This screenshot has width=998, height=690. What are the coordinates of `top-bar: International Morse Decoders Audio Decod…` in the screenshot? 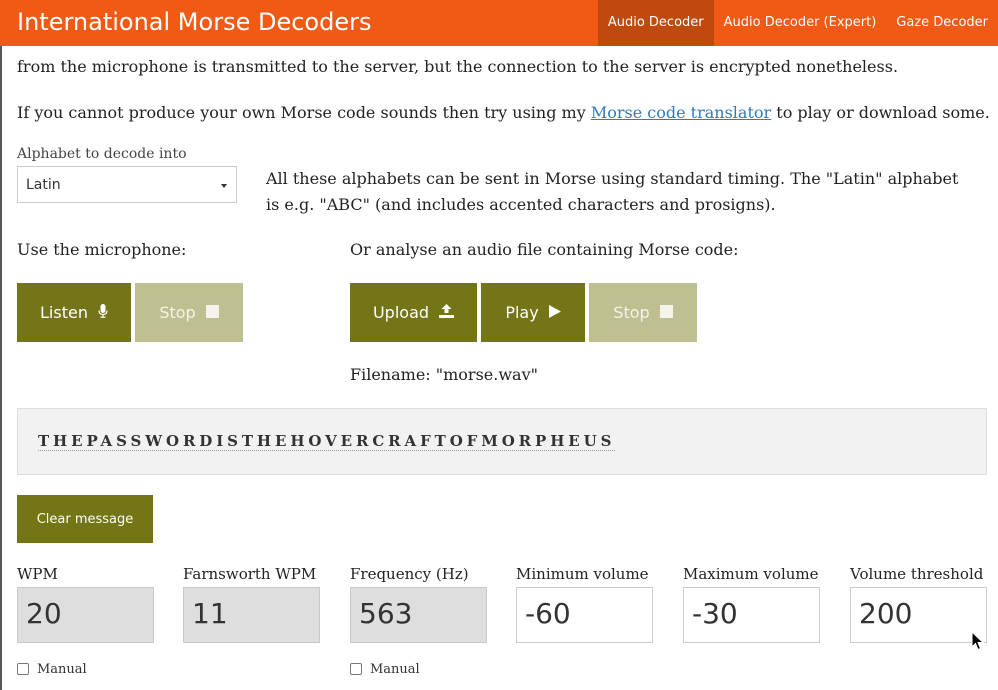 It's located at (499, 23).